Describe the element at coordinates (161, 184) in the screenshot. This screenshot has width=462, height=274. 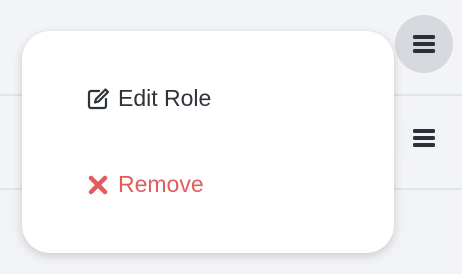
I see `remove-label: Remove` at that location.